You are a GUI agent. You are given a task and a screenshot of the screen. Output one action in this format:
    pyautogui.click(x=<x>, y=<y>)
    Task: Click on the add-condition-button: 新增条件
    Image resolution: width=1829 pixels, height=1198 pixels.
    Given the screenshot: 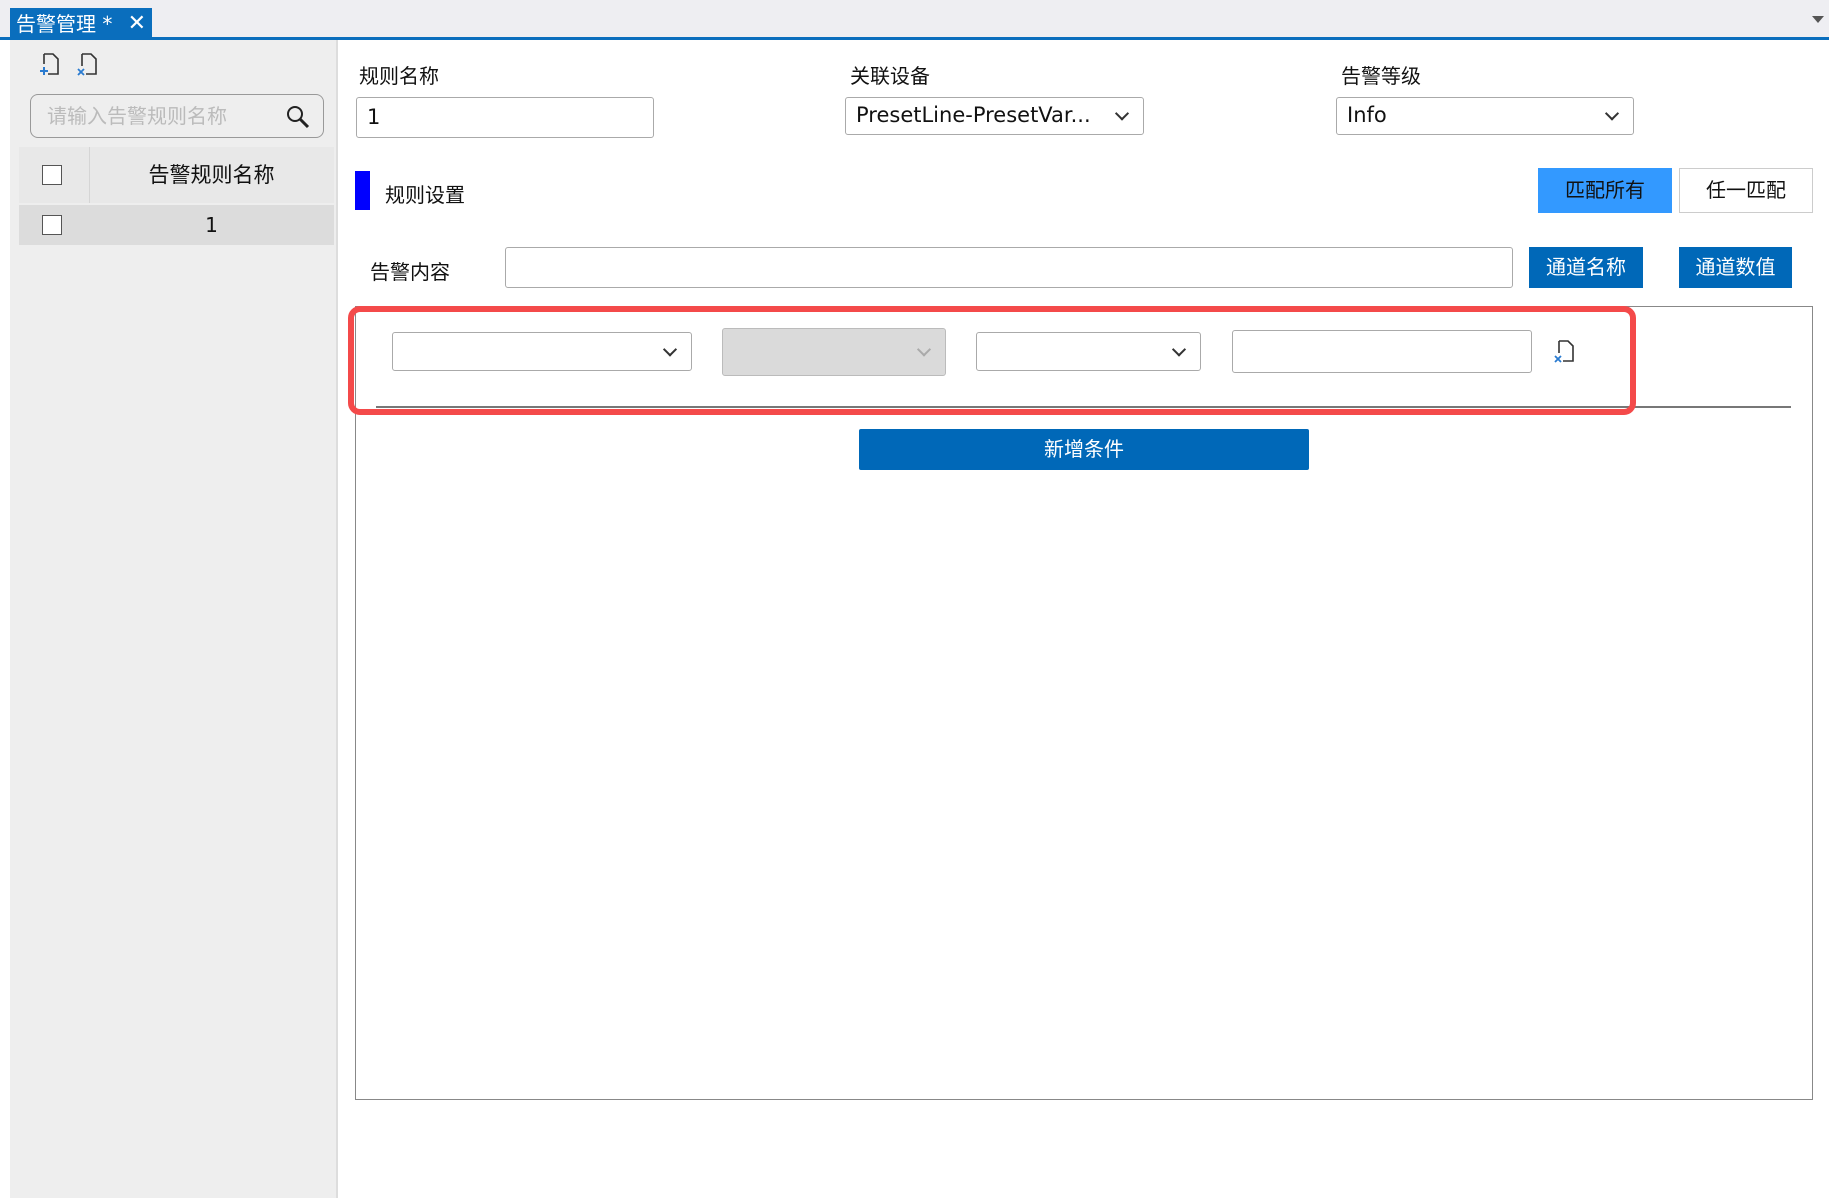 What is the action you would take?
    pyautogui.click(x=1084, y=449)
    